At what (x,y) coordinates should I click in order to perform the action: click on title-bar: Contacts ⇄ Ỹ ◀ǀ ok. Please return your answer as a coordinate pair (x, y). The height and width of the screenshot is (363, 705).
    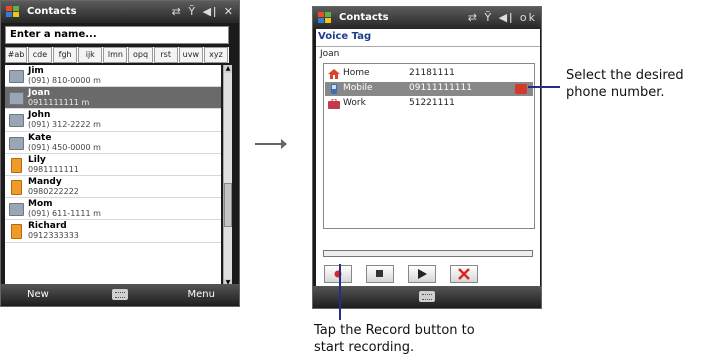
    Looking at the image, I should click on (427, 18).